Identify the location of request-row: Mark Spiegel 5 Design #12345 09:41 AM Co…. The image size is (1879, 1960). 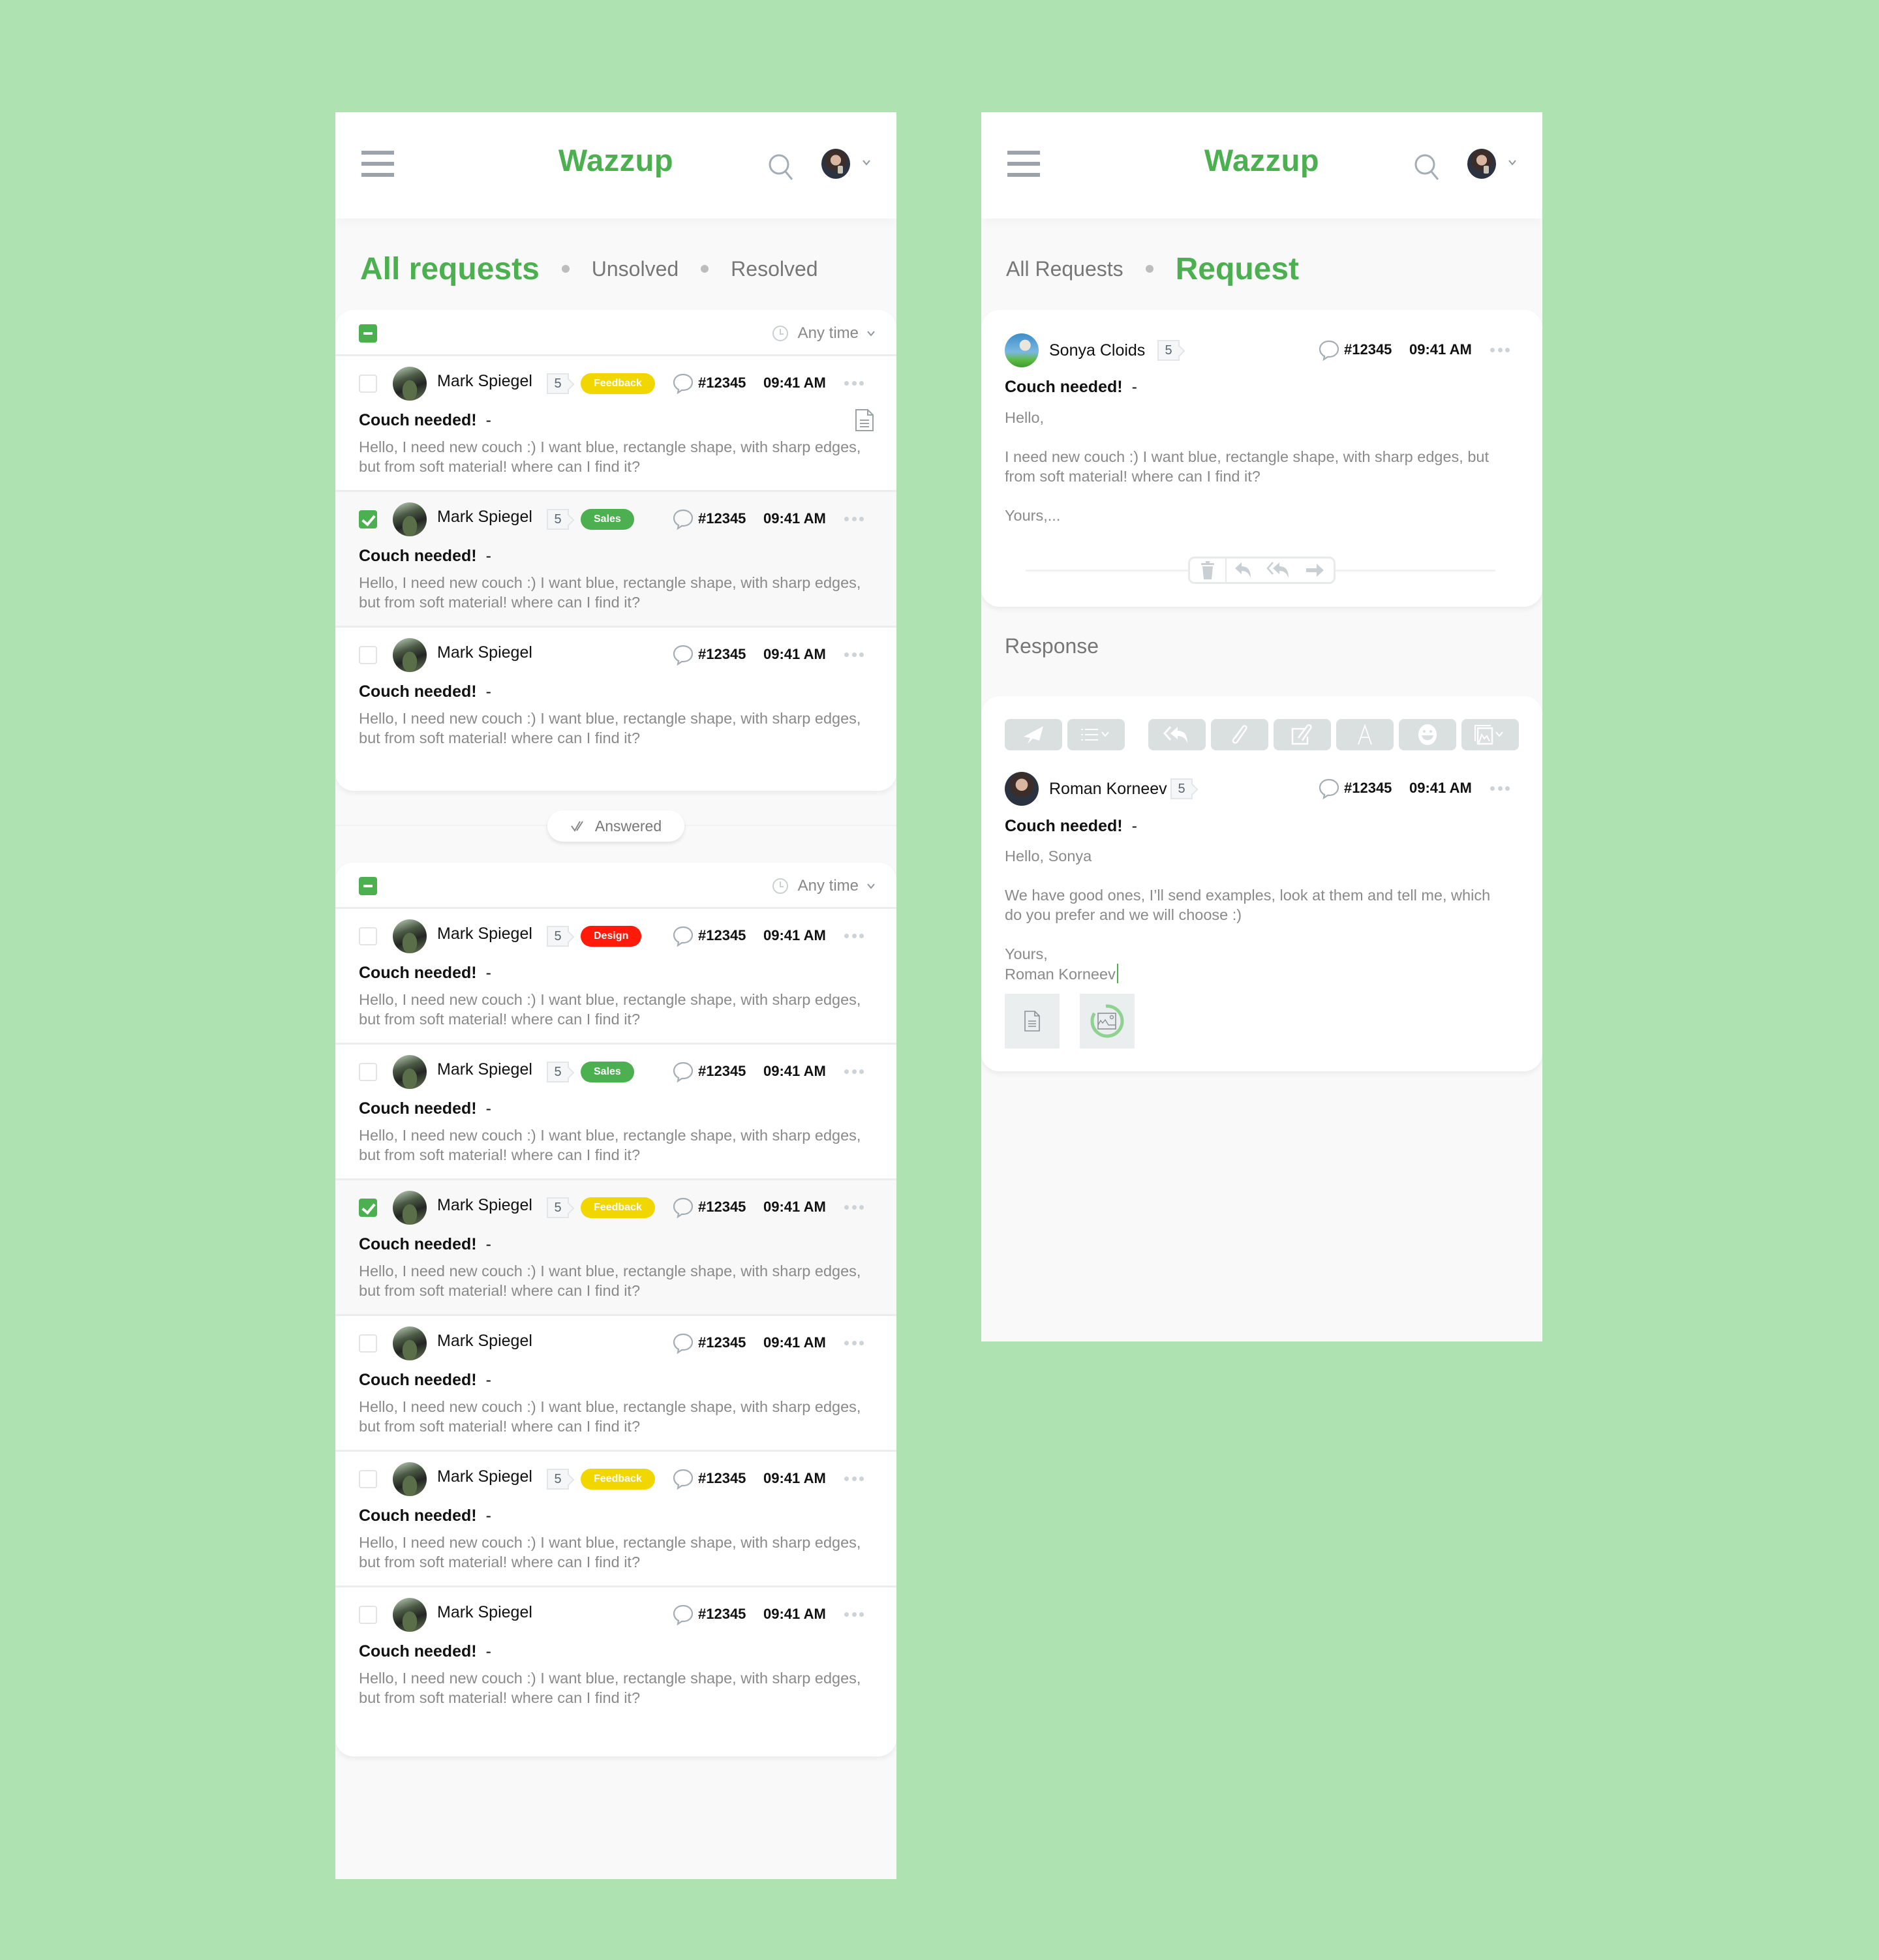
(615, 977).